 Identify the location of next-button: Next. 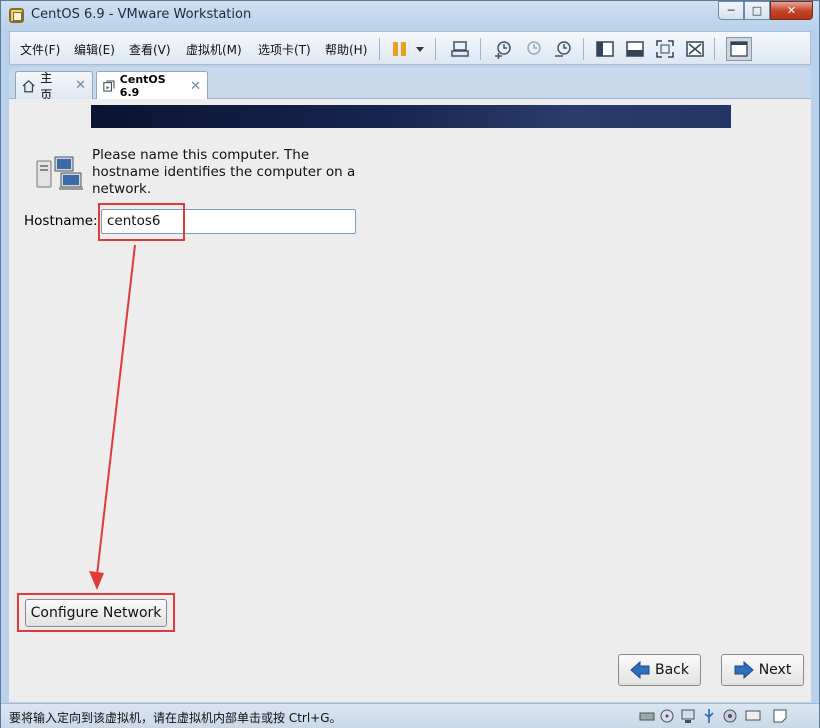
(762, 670).